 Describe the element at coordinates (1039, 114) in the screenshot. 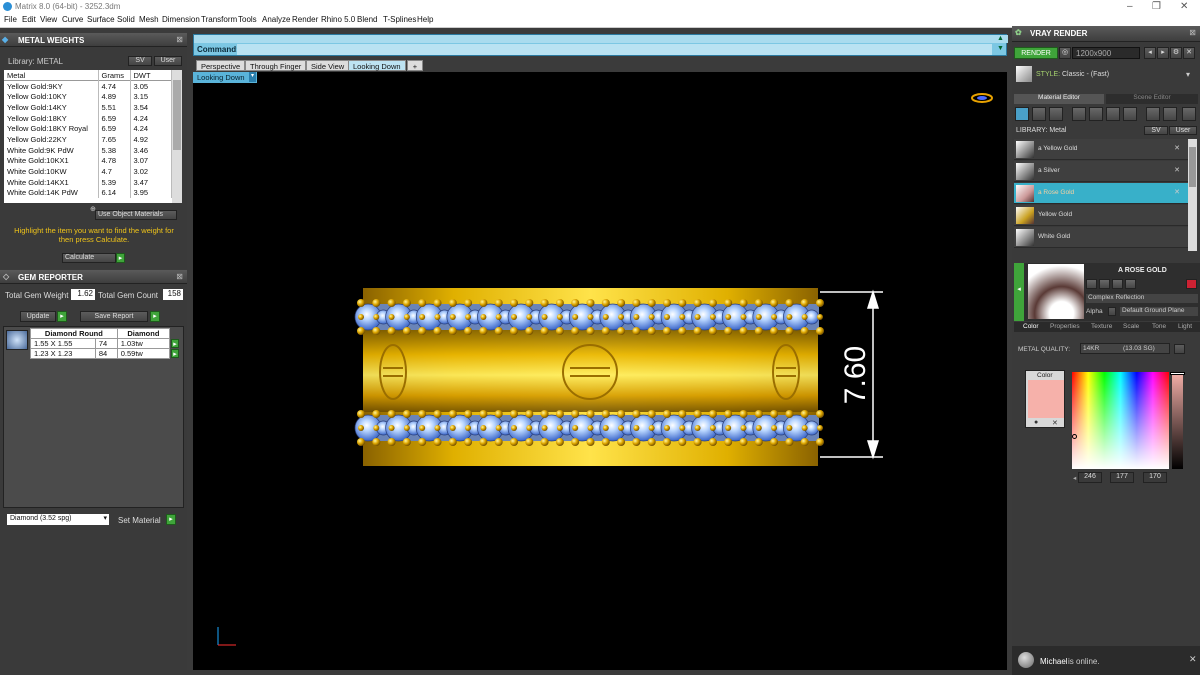

I see `diamond-tool-icon` at that location.